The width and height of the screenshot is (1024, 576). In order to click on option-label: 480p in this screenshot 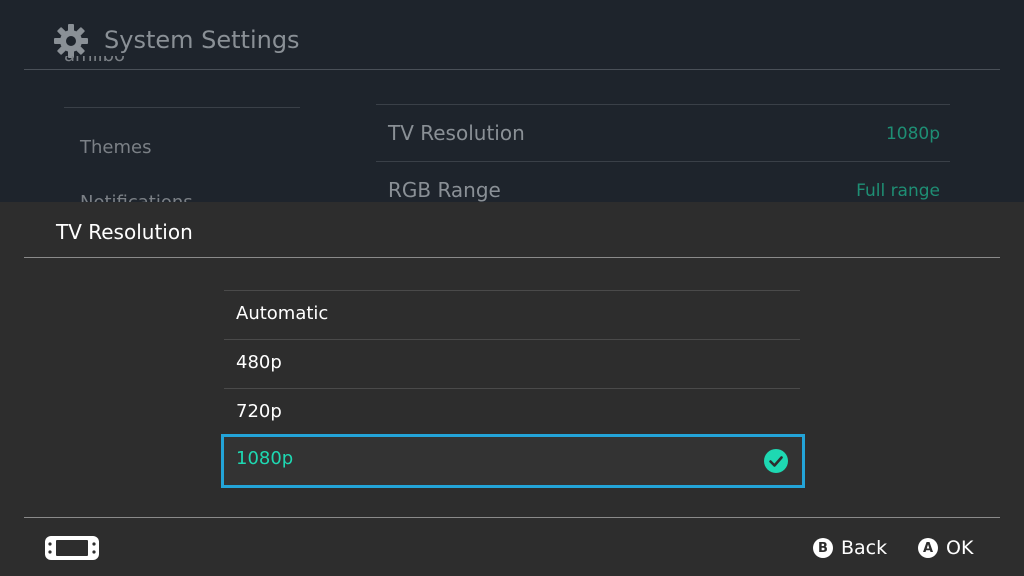, I will do `click(259, 362)`.